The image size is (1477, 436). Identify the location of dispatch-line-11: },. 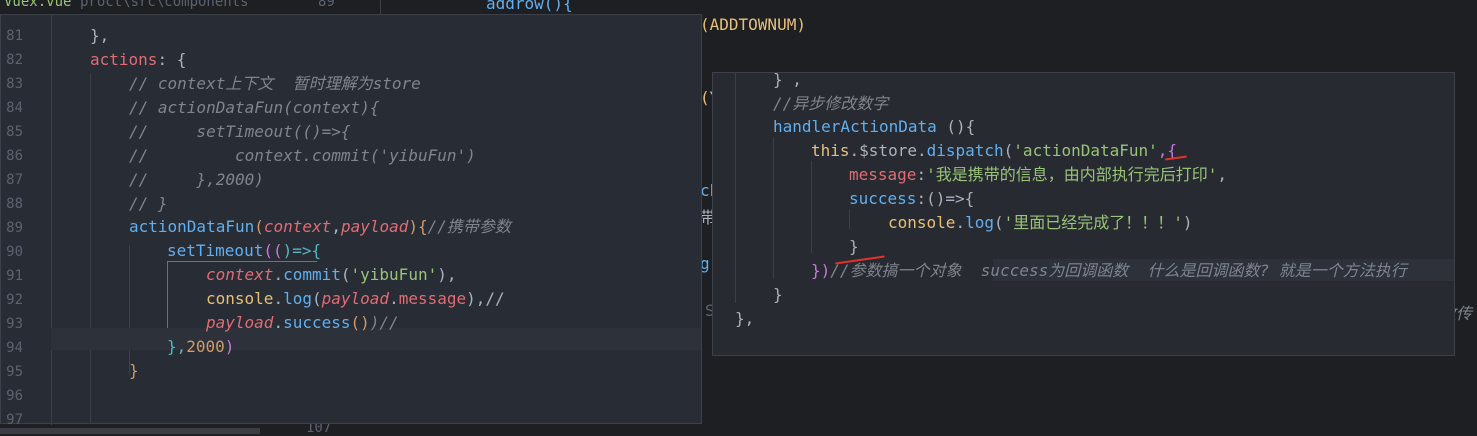
(744, 319).